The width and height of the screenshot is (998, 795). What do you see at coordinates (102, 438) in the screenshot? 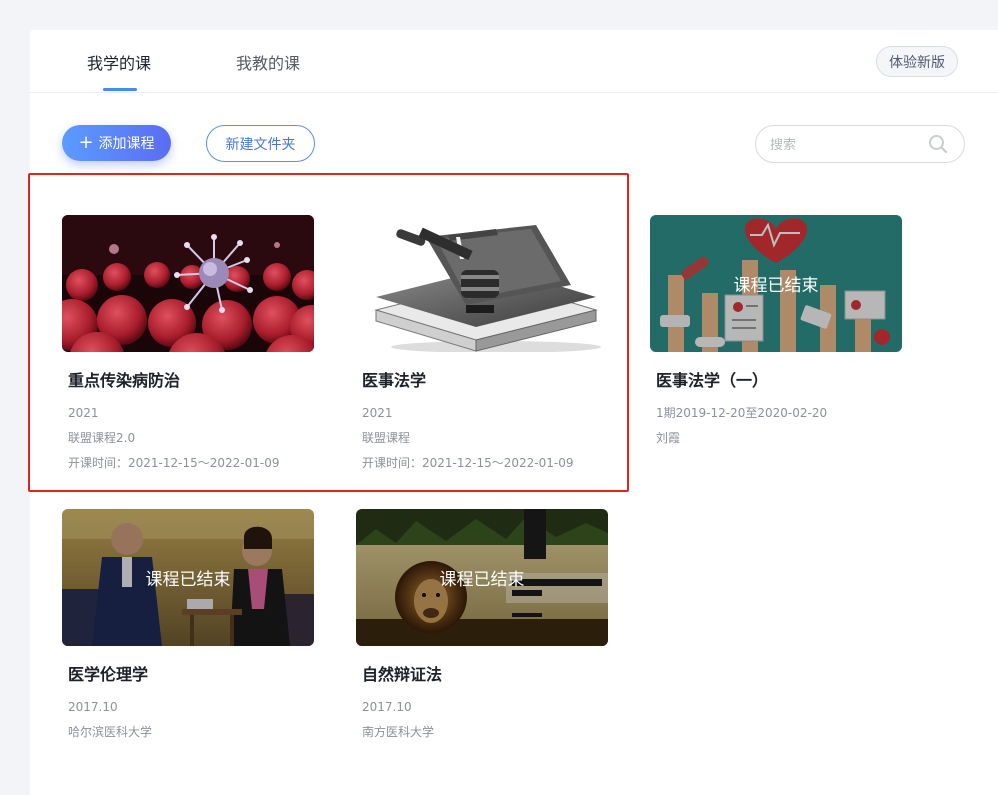
I see `course-meta-program: 联盟课程2.0` at bounding box center [102, 438].